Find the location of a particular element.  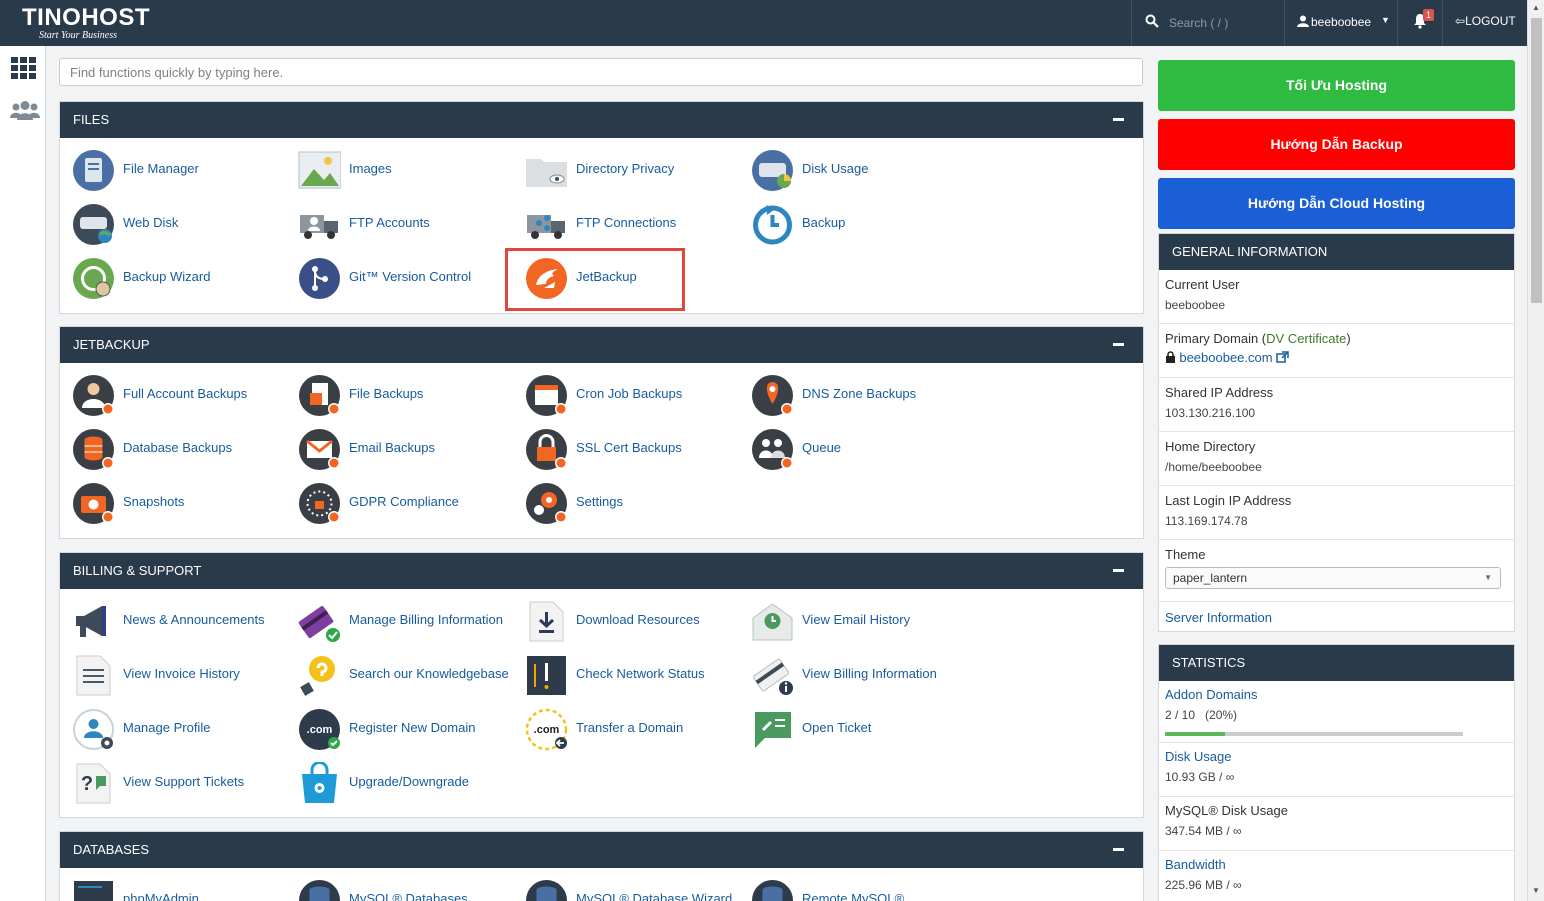

file-manager-item: File Manager is located at coordinates (172, 170).